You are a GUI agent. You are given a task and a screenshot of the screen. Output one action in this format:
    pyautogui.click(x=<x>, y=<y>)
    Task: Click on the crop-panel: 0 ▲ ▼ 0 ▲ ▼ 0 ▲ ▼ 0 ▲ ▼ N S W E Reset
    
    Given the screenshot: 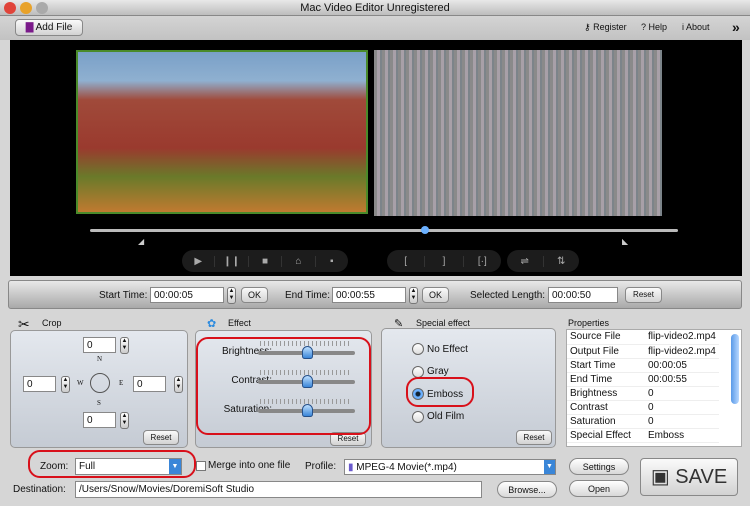 What is the action you would take?
    pyautogui.click(x=99, y=389)
    